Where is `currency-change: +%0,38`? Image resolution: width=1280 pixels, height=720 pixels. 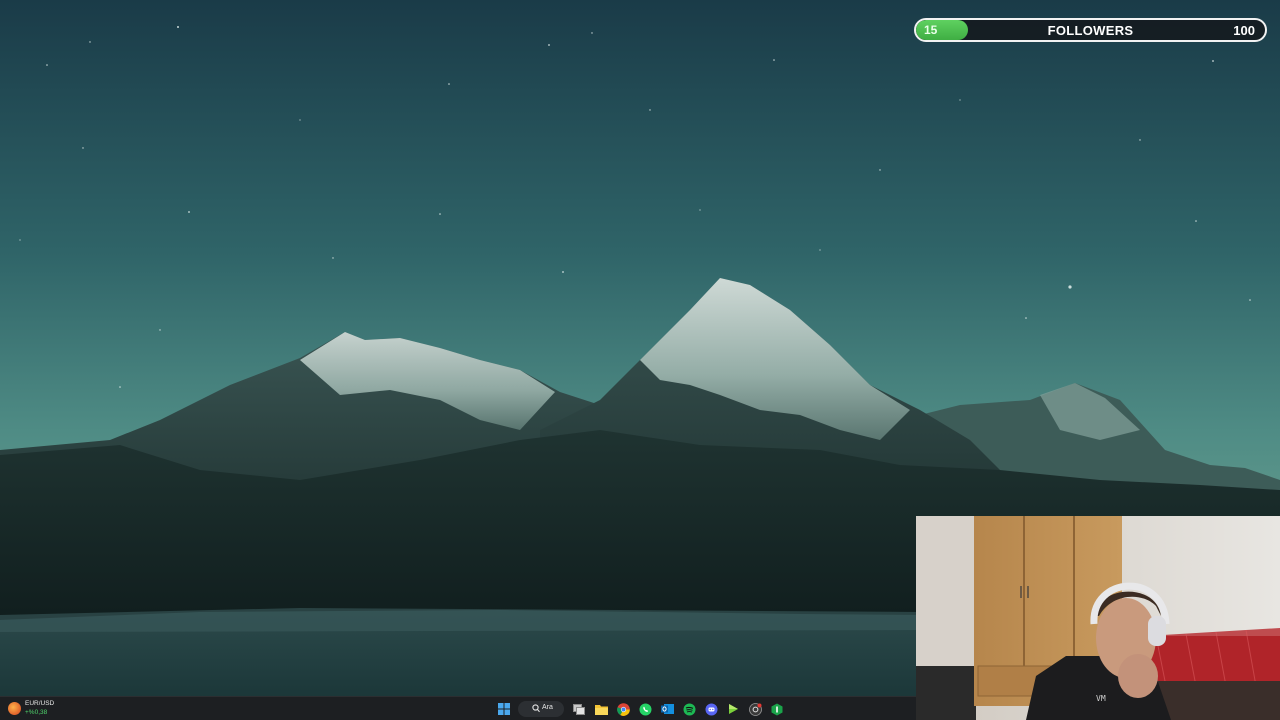
currency-change: +%0,38 is located at coordinates (36, 712).